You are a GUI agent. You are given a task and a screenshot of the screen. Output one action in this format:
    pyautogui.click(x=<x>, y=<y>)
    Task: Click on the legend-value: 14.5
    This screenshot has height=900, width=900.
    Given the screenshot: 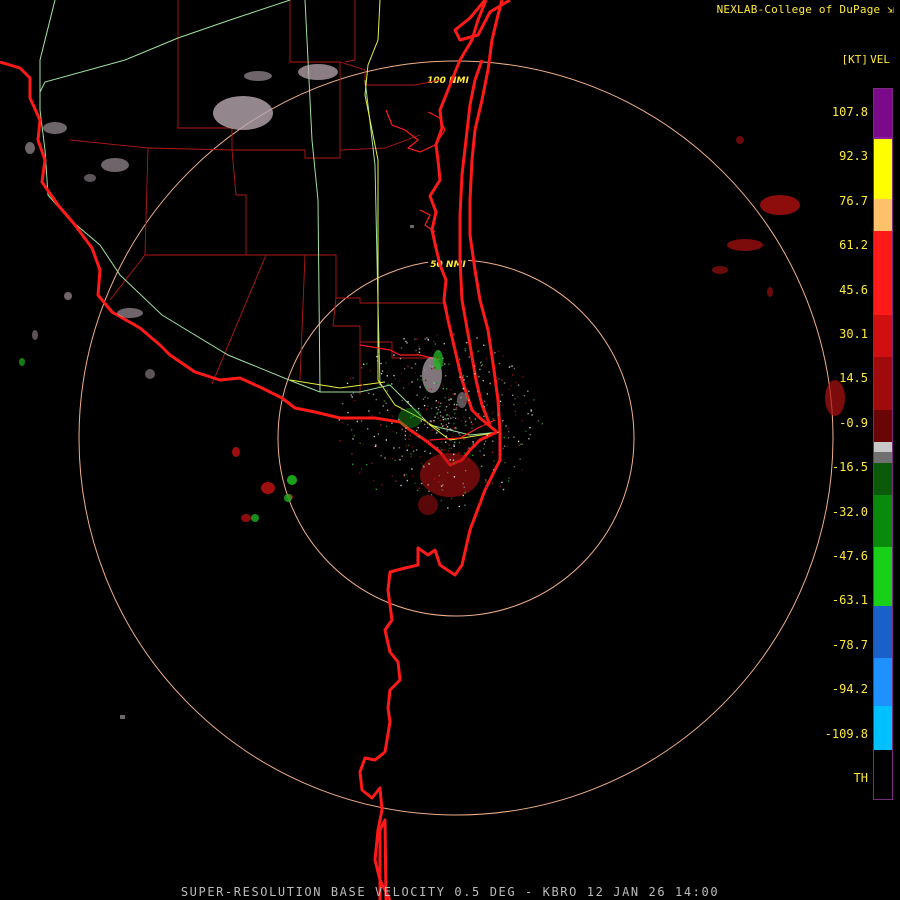 What is the action you would take?
    pyautogui.click(x=853, y=378)
    